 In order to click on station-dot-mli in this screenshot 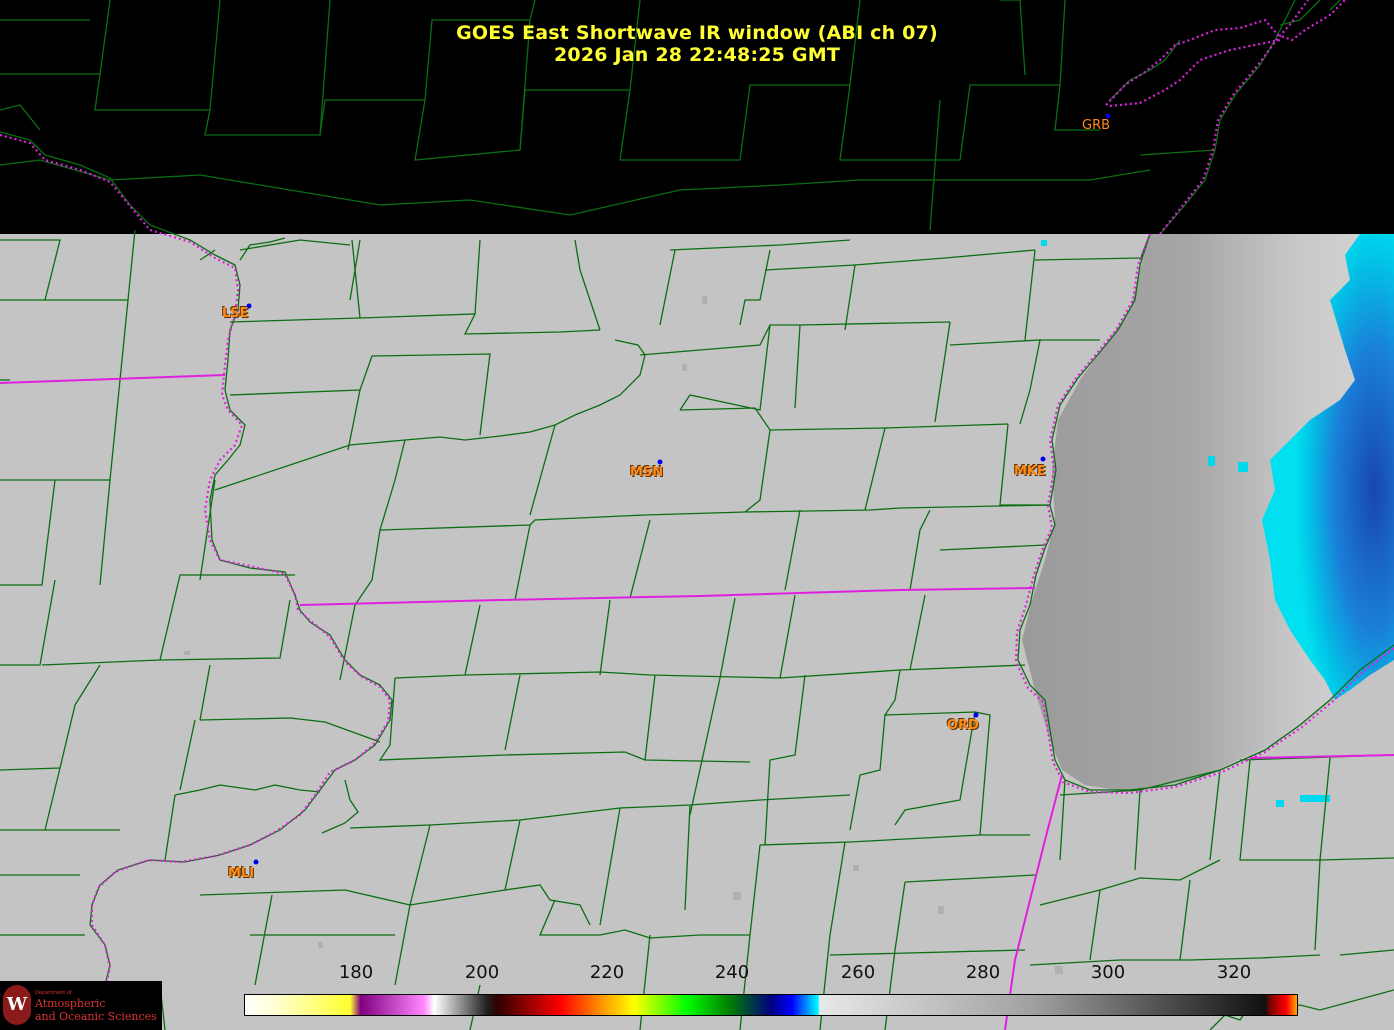, I will do `click(256, 862)`.